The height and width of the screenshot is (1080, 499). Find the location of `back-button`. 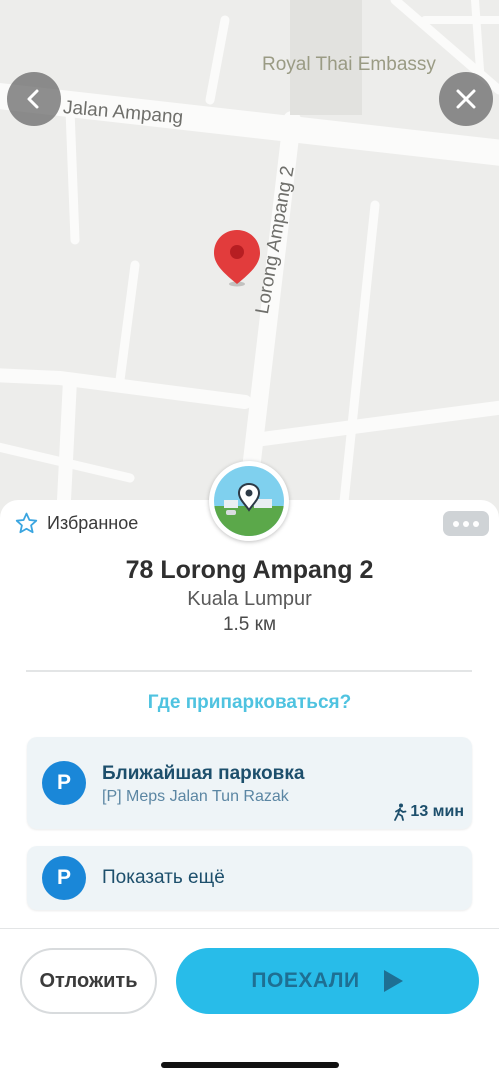

back-button is located at coordinates (34, 99).